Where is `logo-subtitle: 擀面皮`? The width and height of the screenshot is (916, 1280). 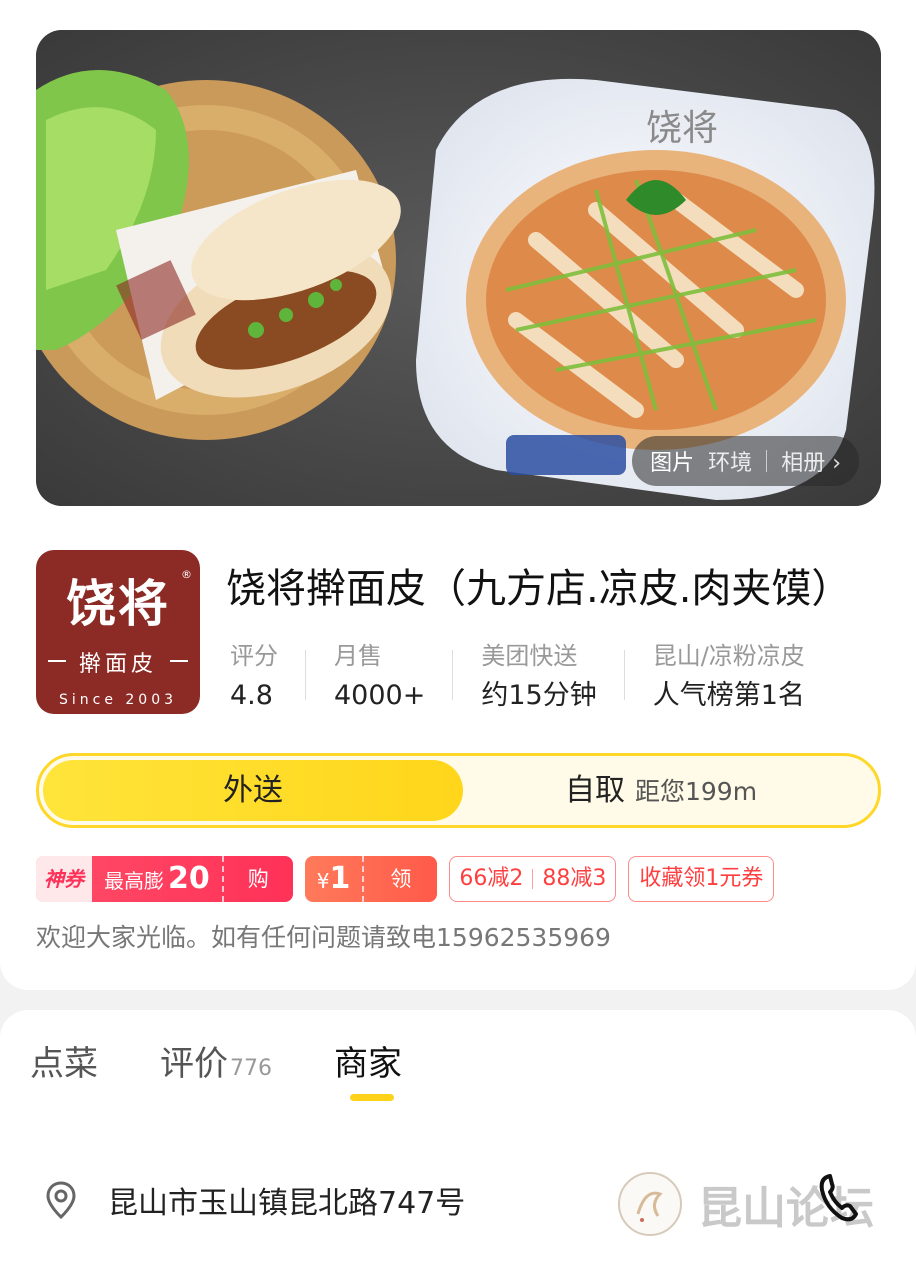 logo-subtitle: 擀面皮 is located at coordinates (117, 664).